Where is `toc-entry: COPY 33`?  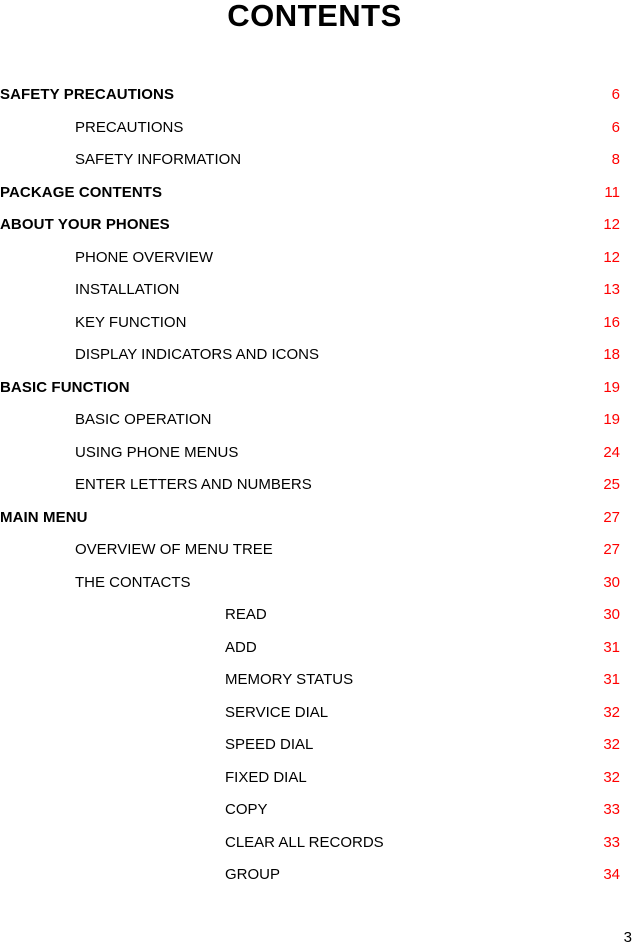
toc-entry: COPY 33 is located at coordinates (310, 817).